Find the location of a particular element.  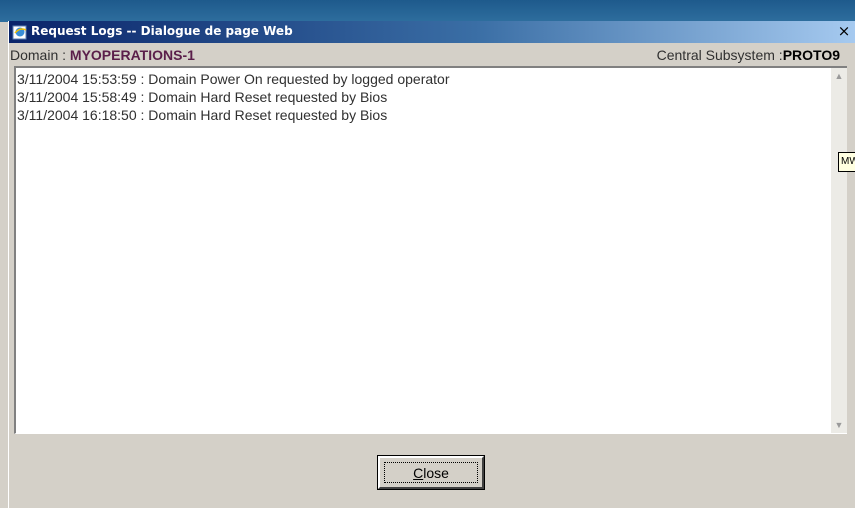

tooltip: MW is located at coordinates (846, 162).